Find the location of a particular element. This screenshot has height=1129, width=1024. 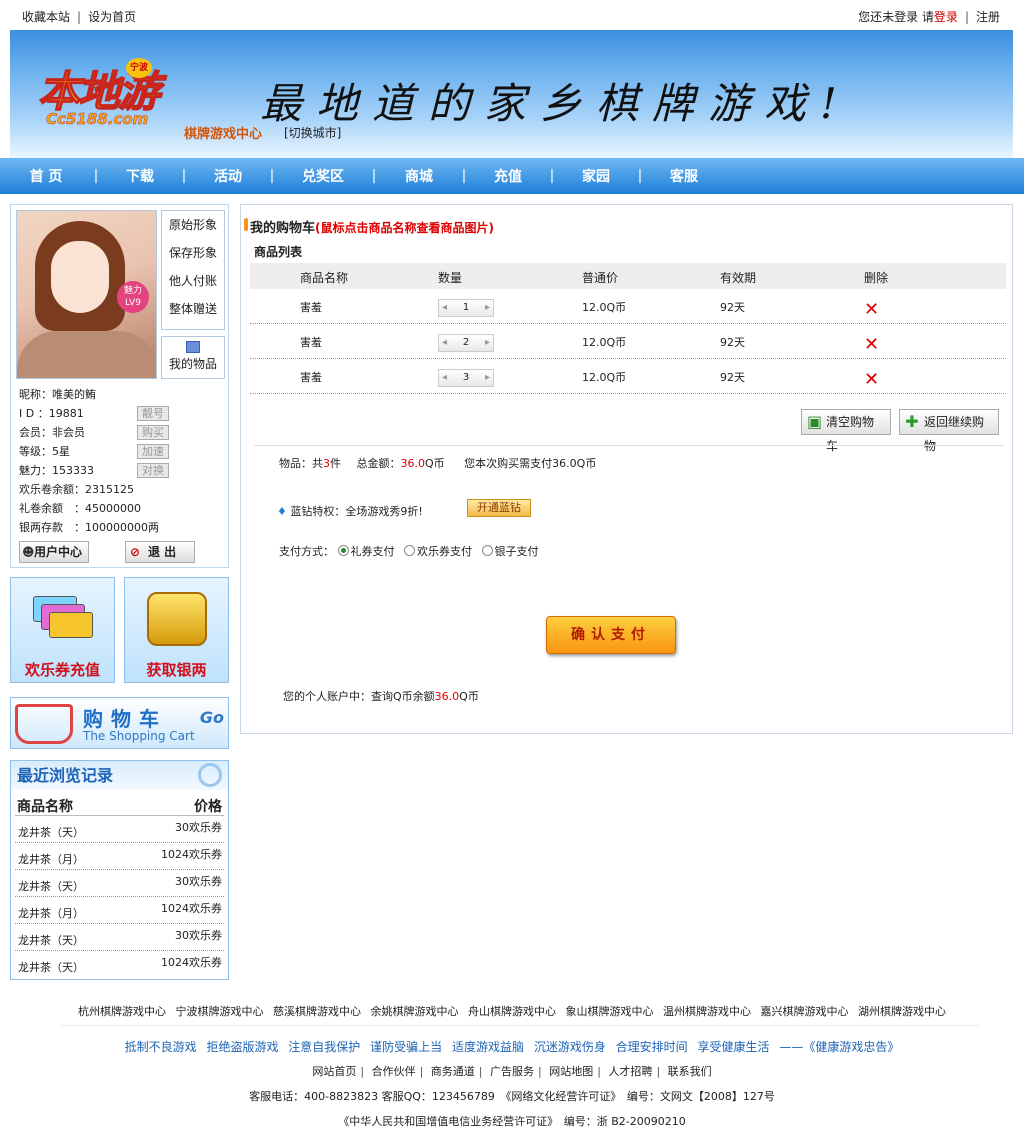

quantity-stepper: 2 is located at coordinates (466, 343).